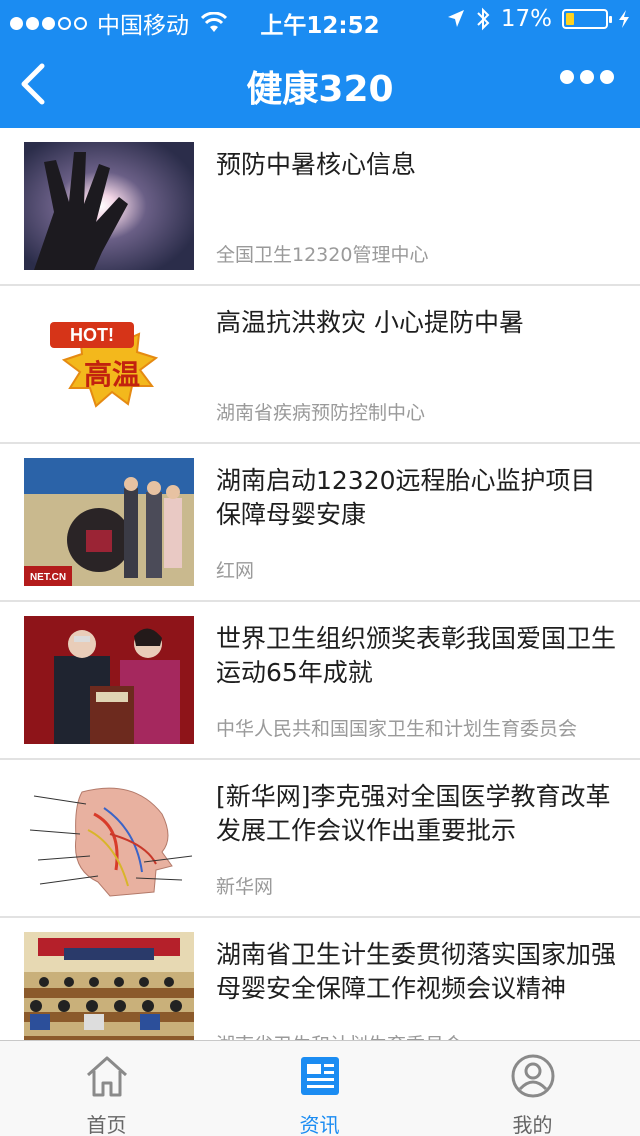 Image resolution: width=640 pixels, height=1136 pixels. Describe the element at coordinates (624, 19) in the screenshot. I see `charging-bolt-icon` at that location.